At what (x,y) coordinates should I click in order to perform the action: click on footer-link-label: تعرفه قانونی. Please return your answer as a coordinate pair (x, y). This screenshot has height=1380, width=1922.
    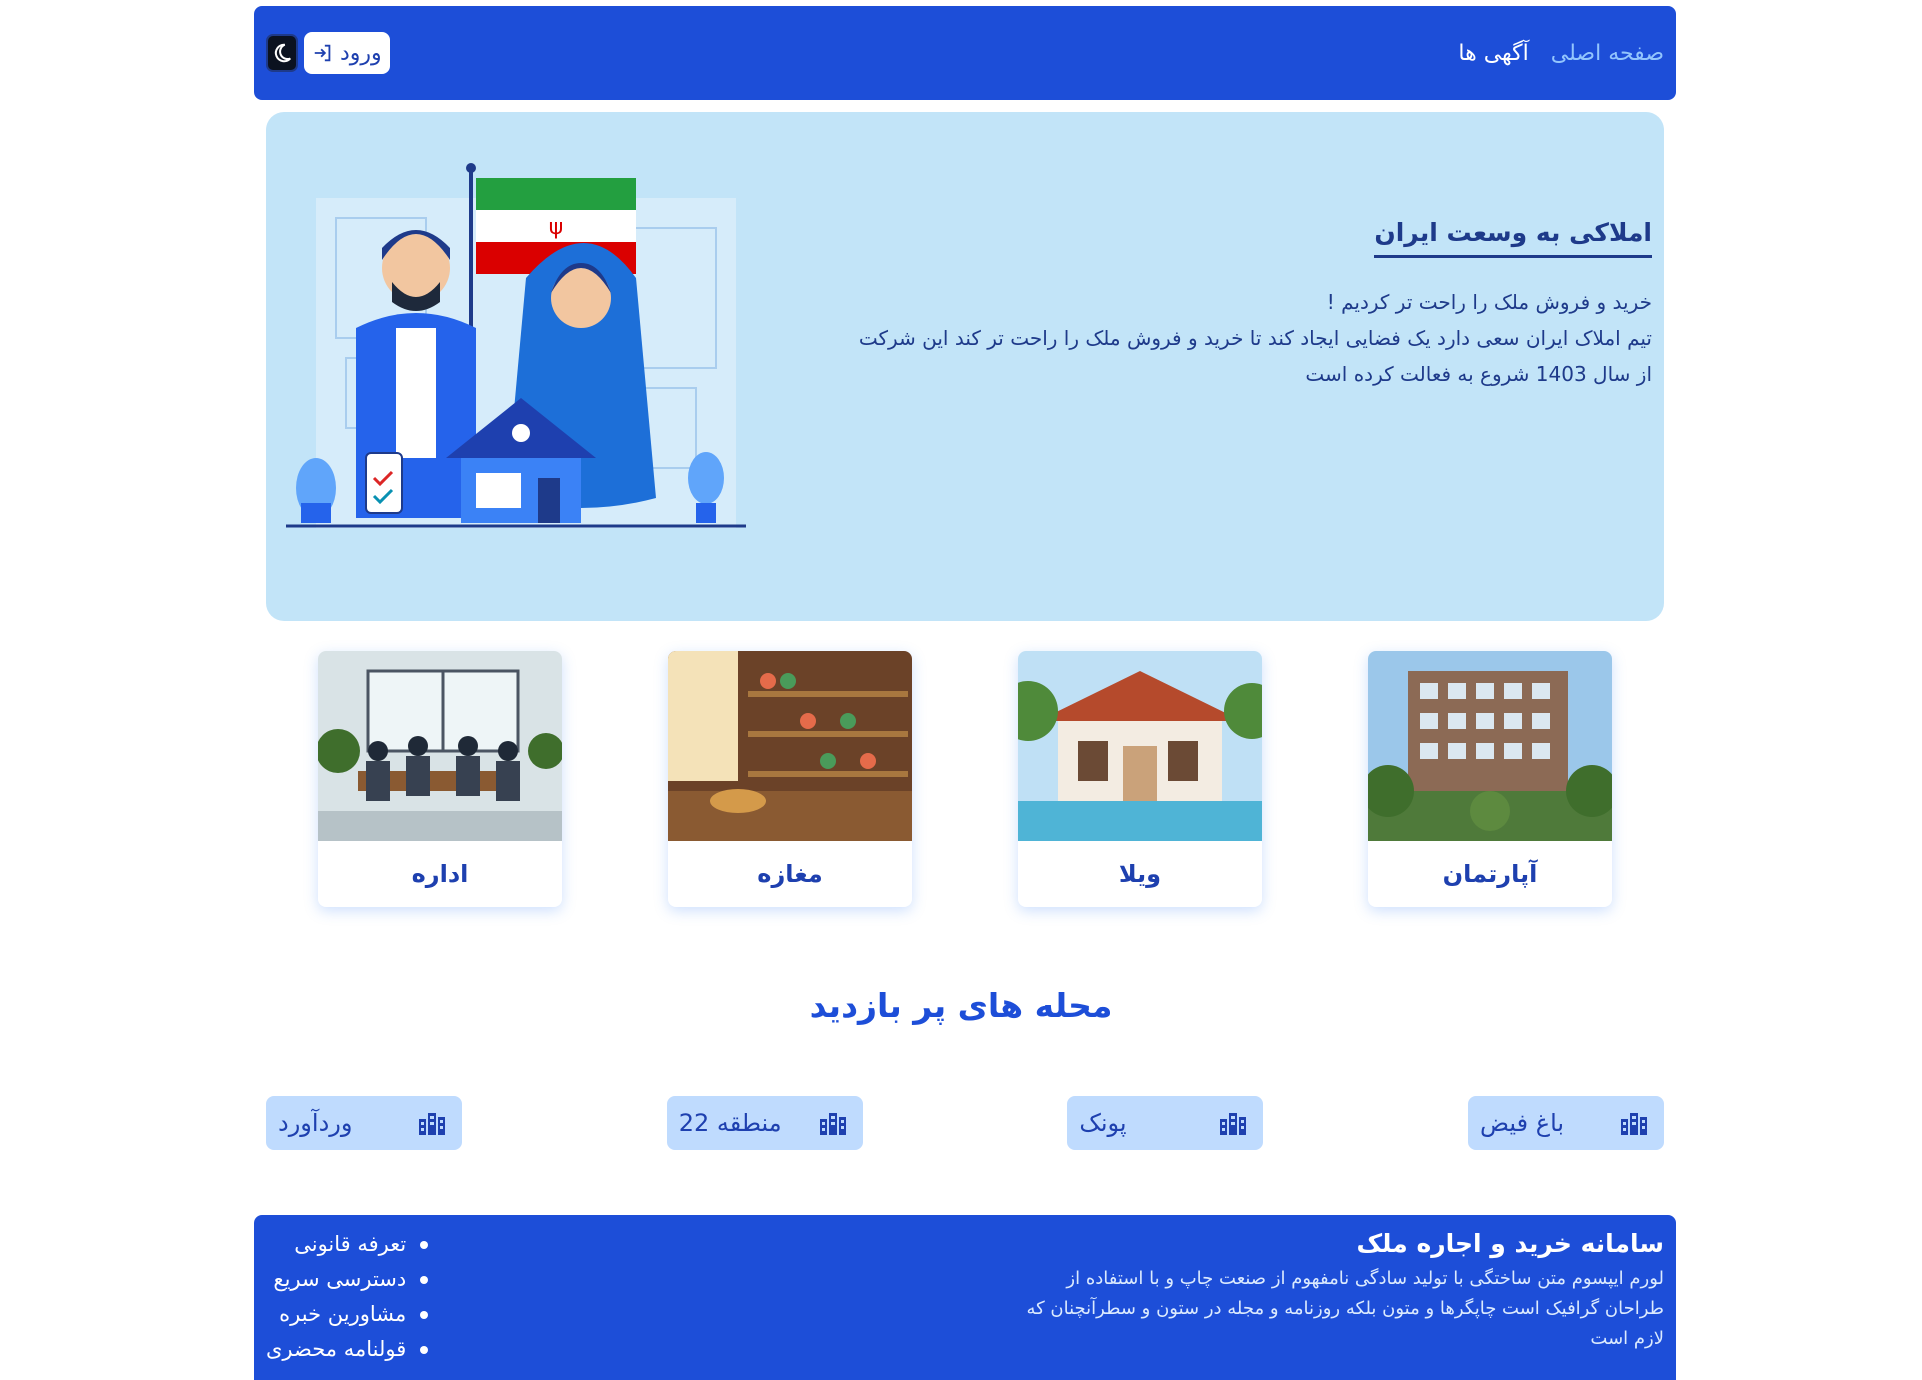
    Looking at the image, I should click on (350, 1244).